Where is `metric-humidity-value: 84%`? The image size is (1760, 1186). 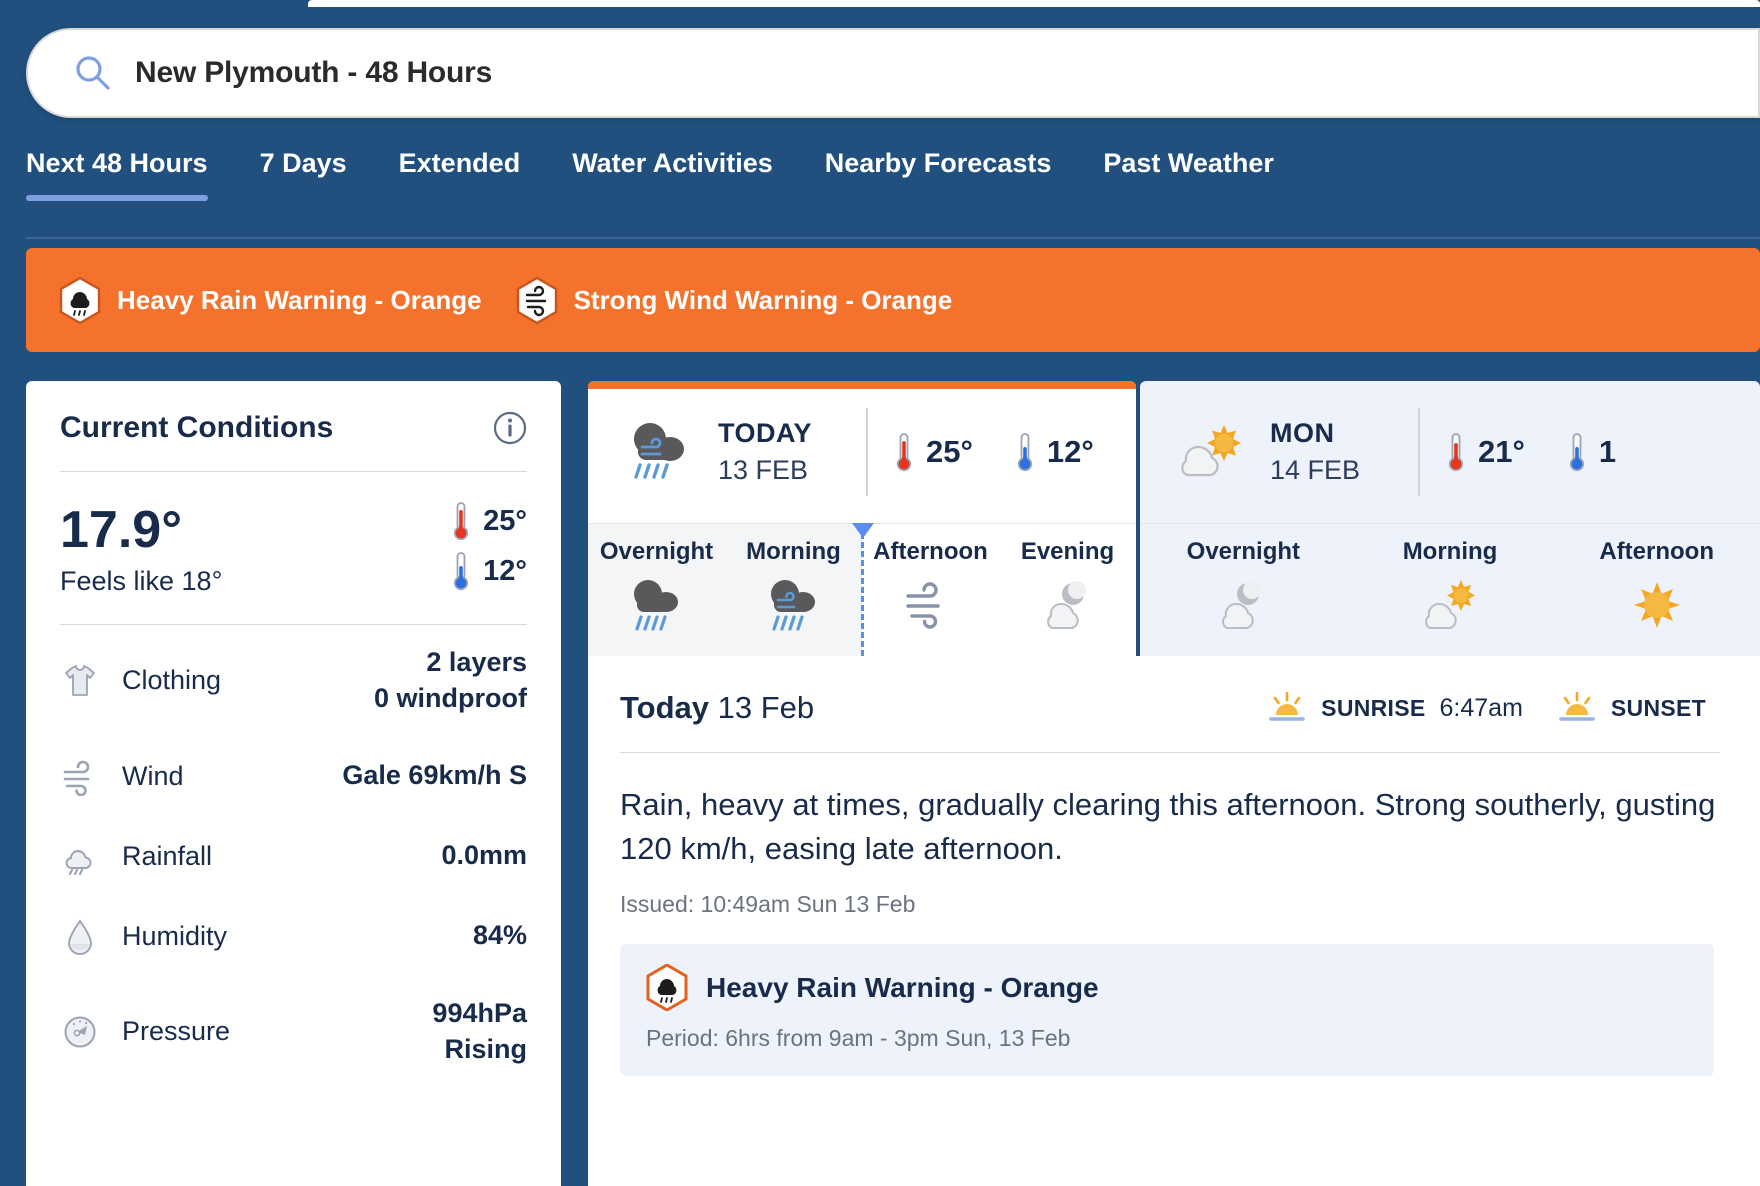
metric-humidity-value: 84% is located at coordinates (499, 935).